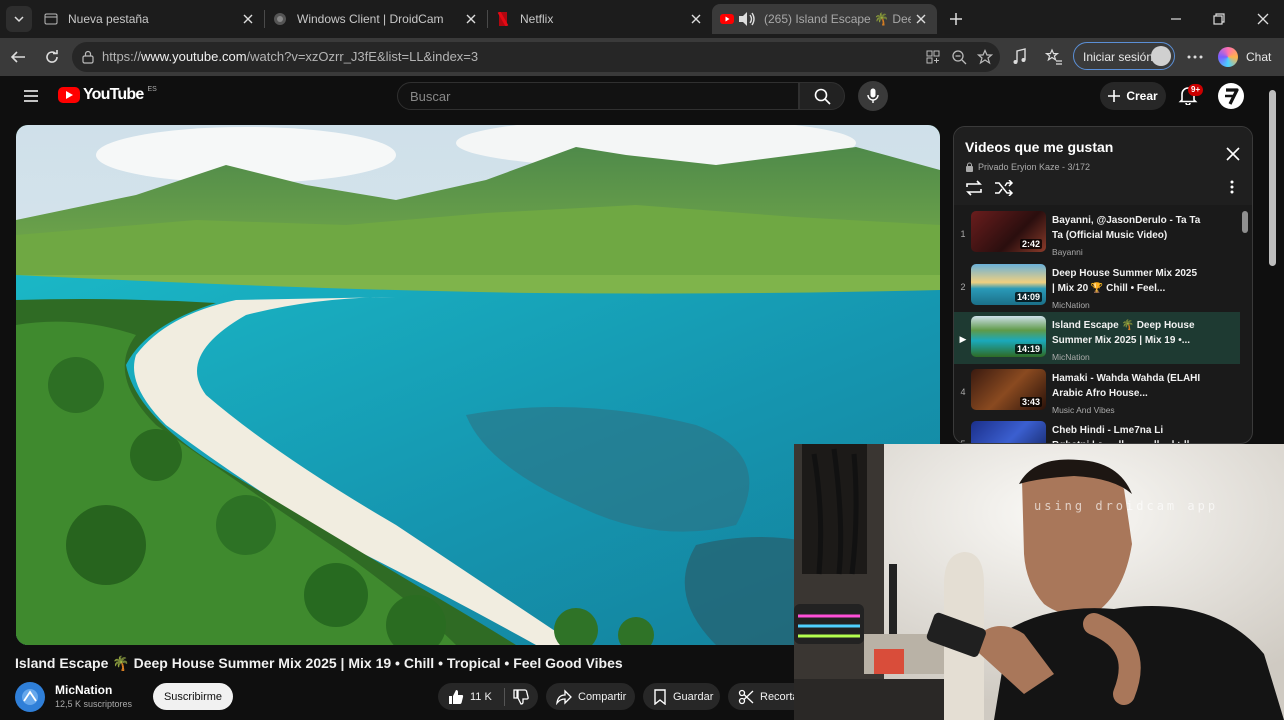  What do you see at coordinates (1008, 389) in the screenshot?
I see `playlist-item-thumbnail: 3:43` at bounding box center [1008, 389].